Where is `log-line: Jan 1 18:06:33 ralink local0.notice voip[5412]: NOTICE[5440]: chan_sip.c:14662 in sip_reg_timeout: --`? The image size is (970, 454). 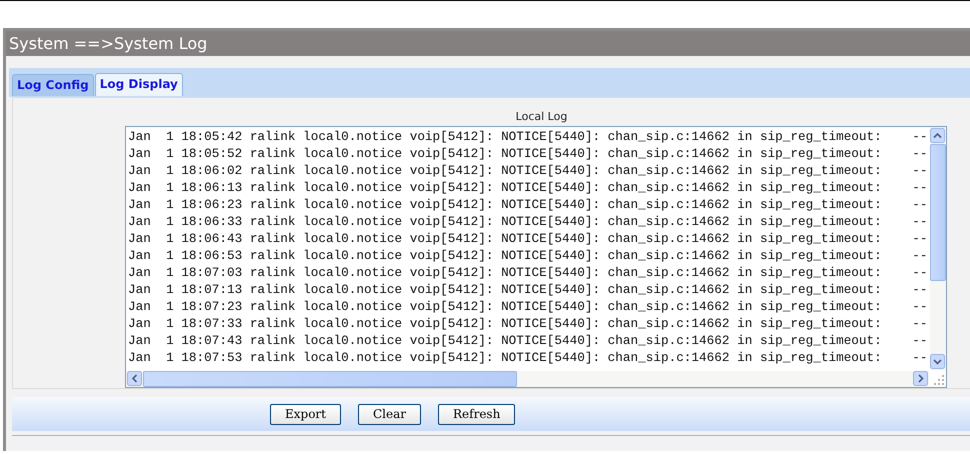
log-line: Jan 1 18:06:33 ralink local0.notice voip[5412]: NOTICE[5440]: chan_sip.c:14662 in sip_reg_timeout: -- is located at coordinates (528, 221).